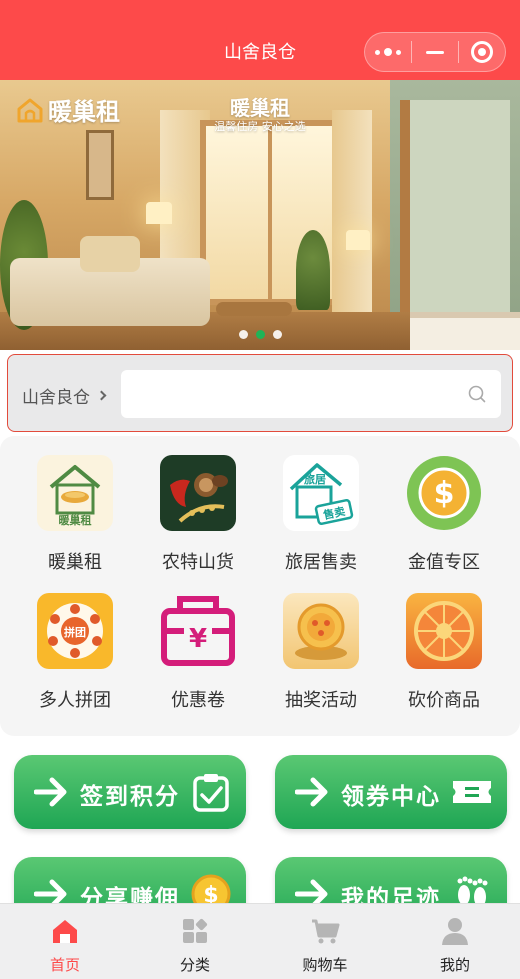  What do you see at coordinates (101, 395) in the screenshot?
I see `chevron-right-icon` at bounding box center [101, 395].